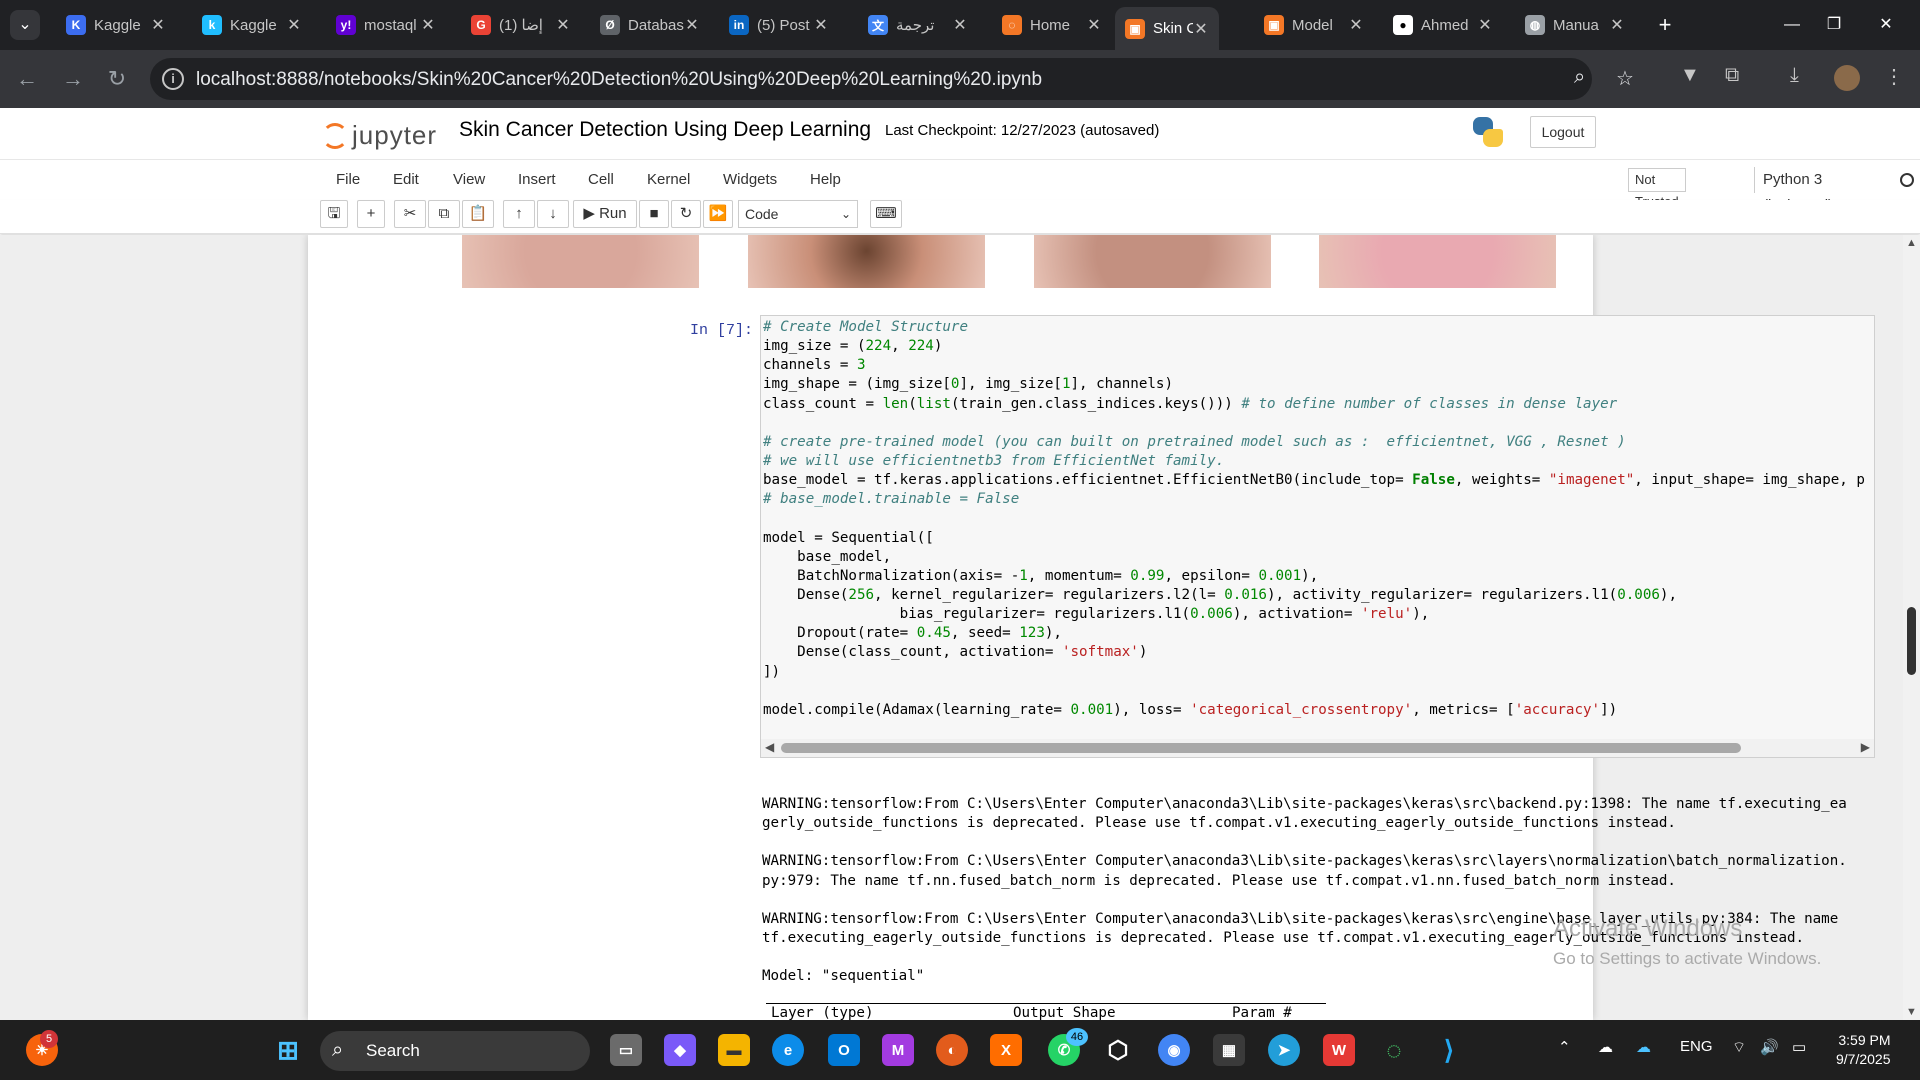 The image size is (1920, 1080). What do you see at coordinates (1769, 1047) in the screenshot?
I see `volume-icon: 🔊` at bounding box center [1769, 1047].